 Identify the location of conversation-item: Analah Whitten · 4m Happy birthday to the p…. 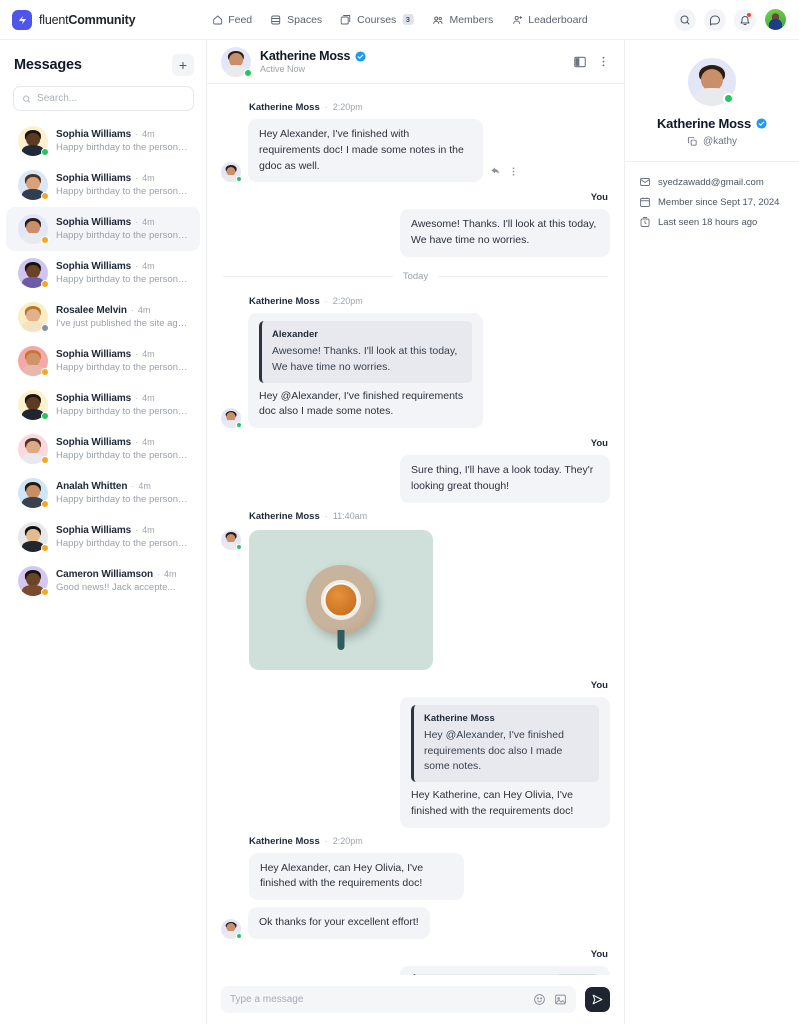
(103, 493).